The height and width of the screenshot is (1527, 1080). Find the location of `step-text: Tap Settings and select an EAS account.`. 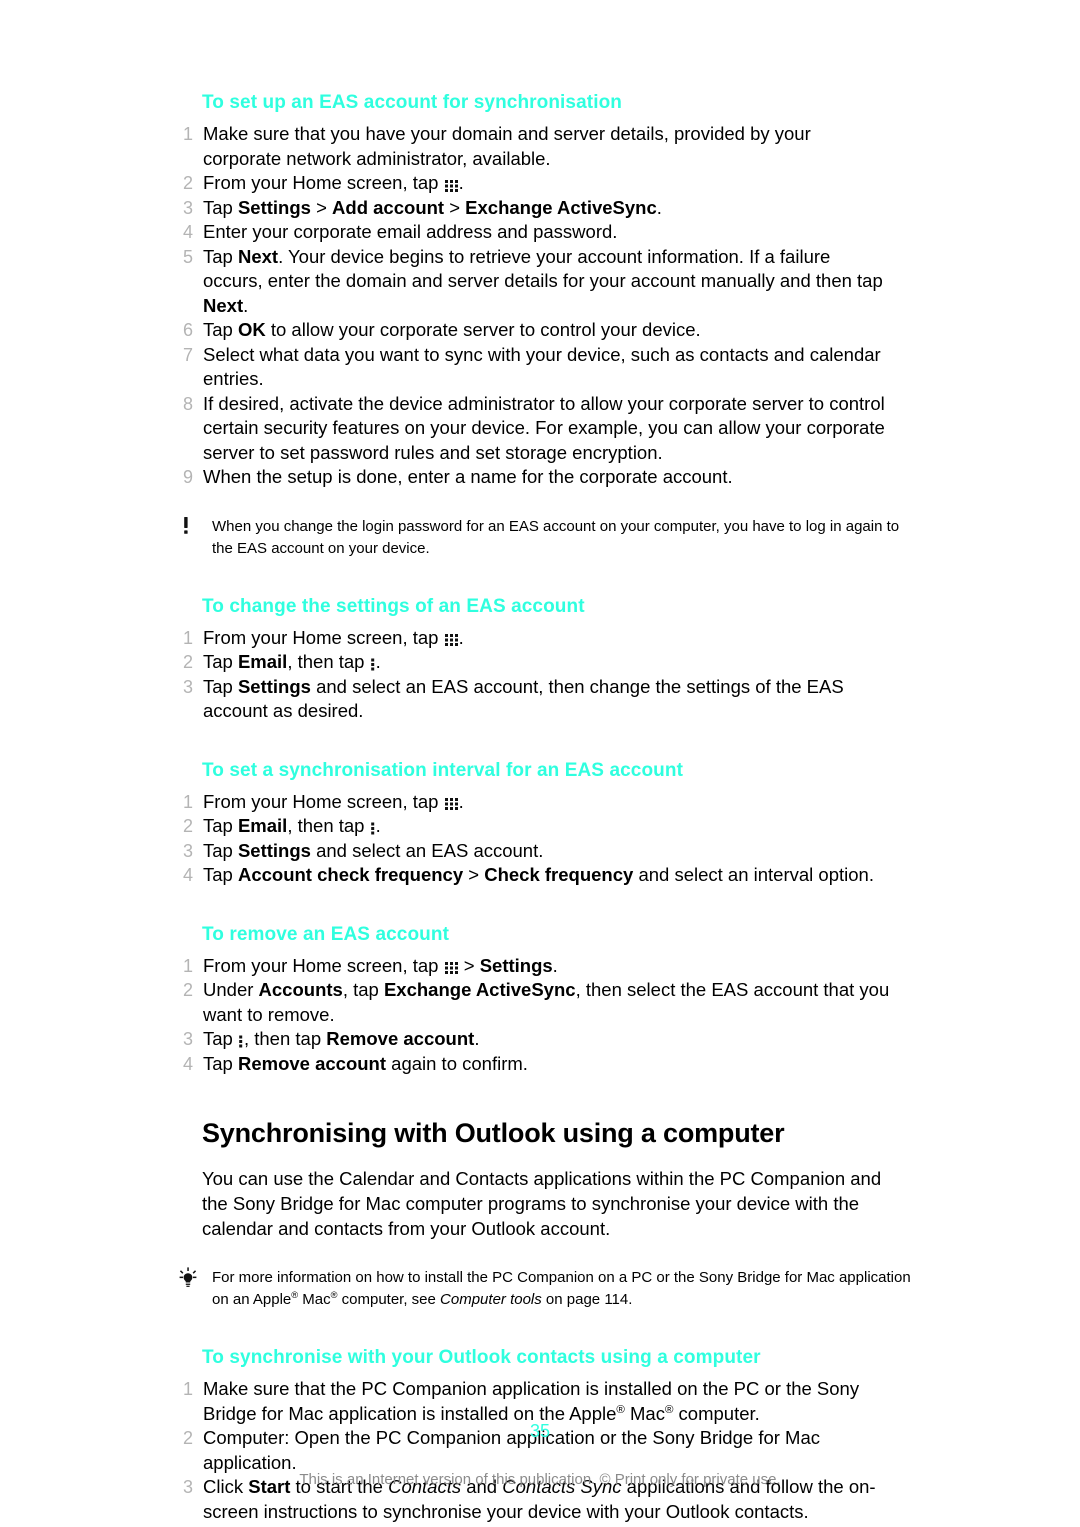

step-text: Tap Settings and select an EAS account. is located at coordinates (373, 850).